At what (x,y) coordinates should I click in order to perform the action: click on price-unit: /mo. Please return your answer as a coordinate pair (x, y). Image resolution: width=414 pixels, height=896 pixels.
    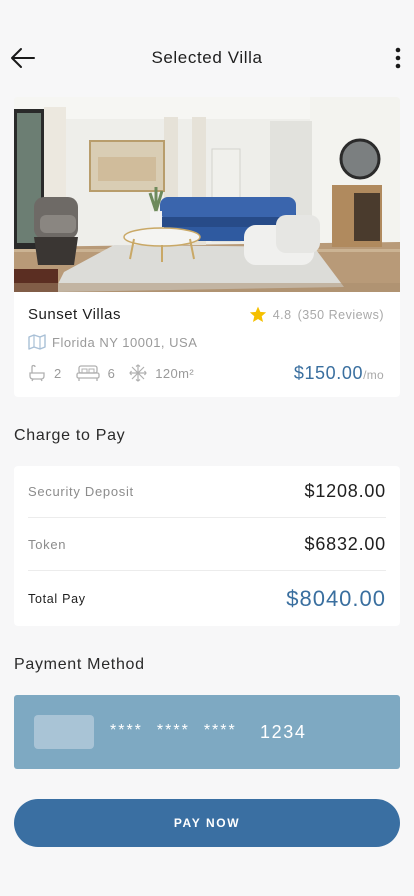
    Looking at the image, I should click on (373, 375).